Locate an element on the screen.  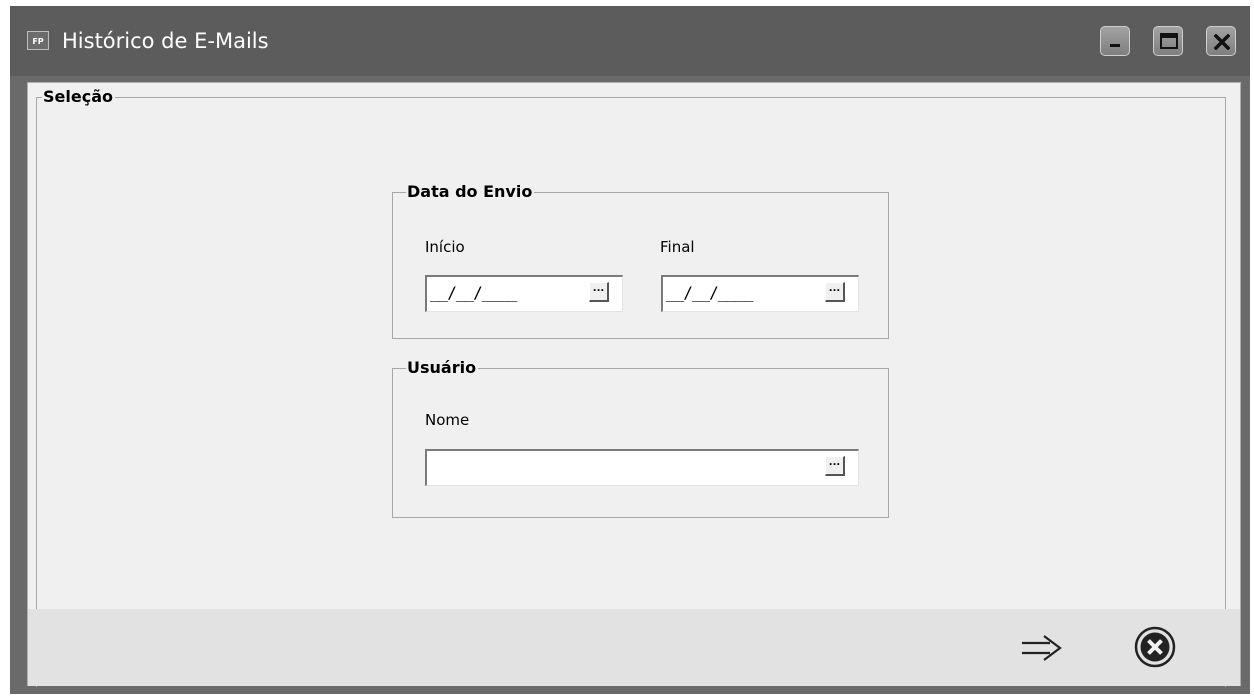
cancel-circle-icon is located at coordinates (1155, 647).